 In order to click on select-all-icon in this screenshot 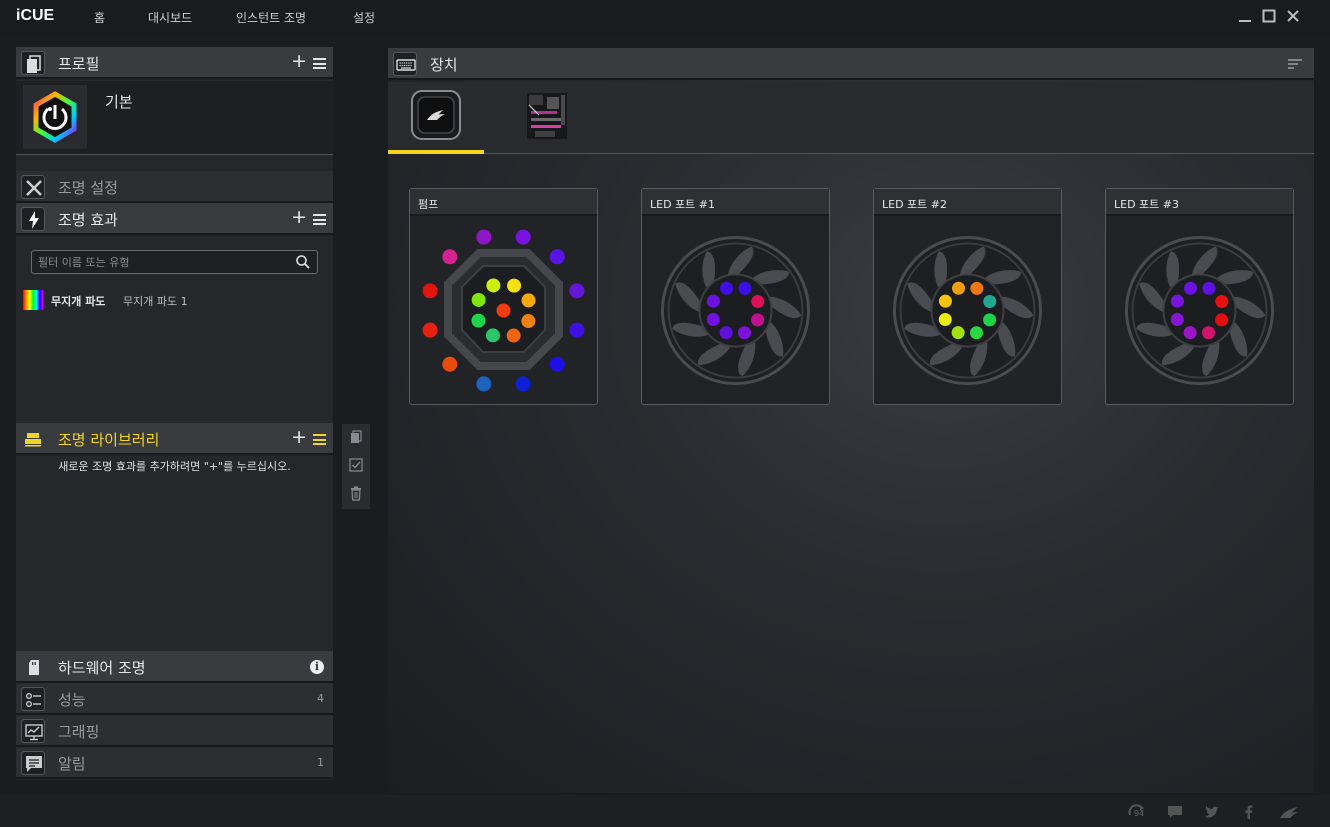, I will do `click(356, 465)`.